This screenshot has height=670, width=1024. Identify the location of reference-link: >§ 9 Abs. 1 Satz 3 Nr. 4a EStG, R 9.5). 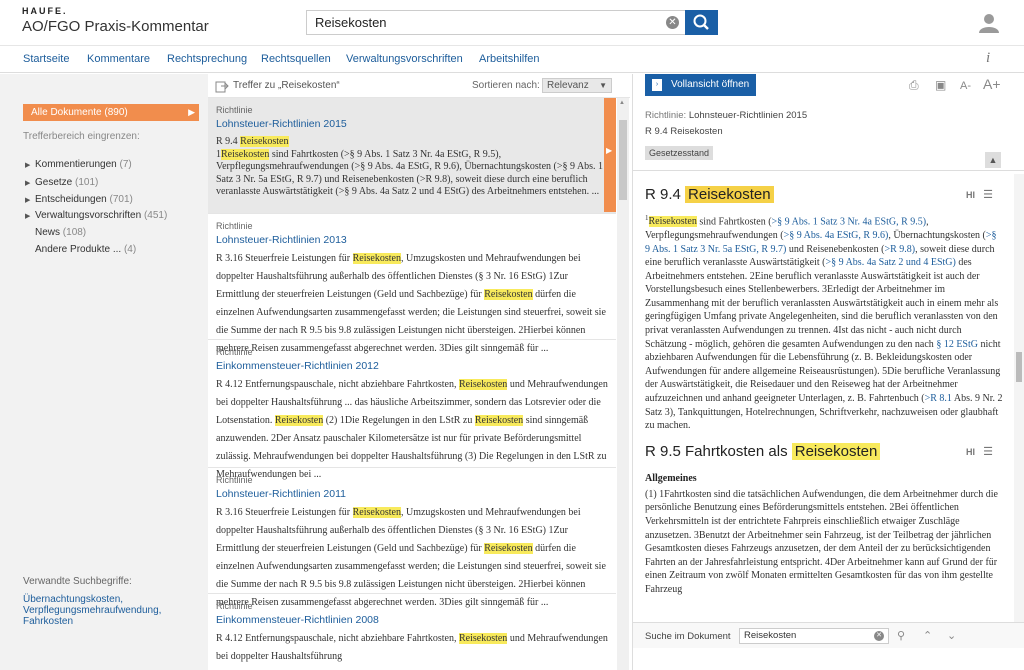
(849, 221).